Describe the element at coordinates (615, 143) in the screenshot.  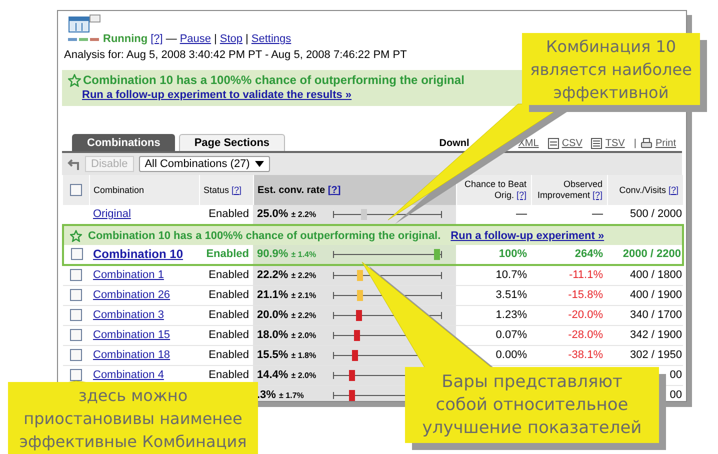
I see `download-link: TSV` at that location.